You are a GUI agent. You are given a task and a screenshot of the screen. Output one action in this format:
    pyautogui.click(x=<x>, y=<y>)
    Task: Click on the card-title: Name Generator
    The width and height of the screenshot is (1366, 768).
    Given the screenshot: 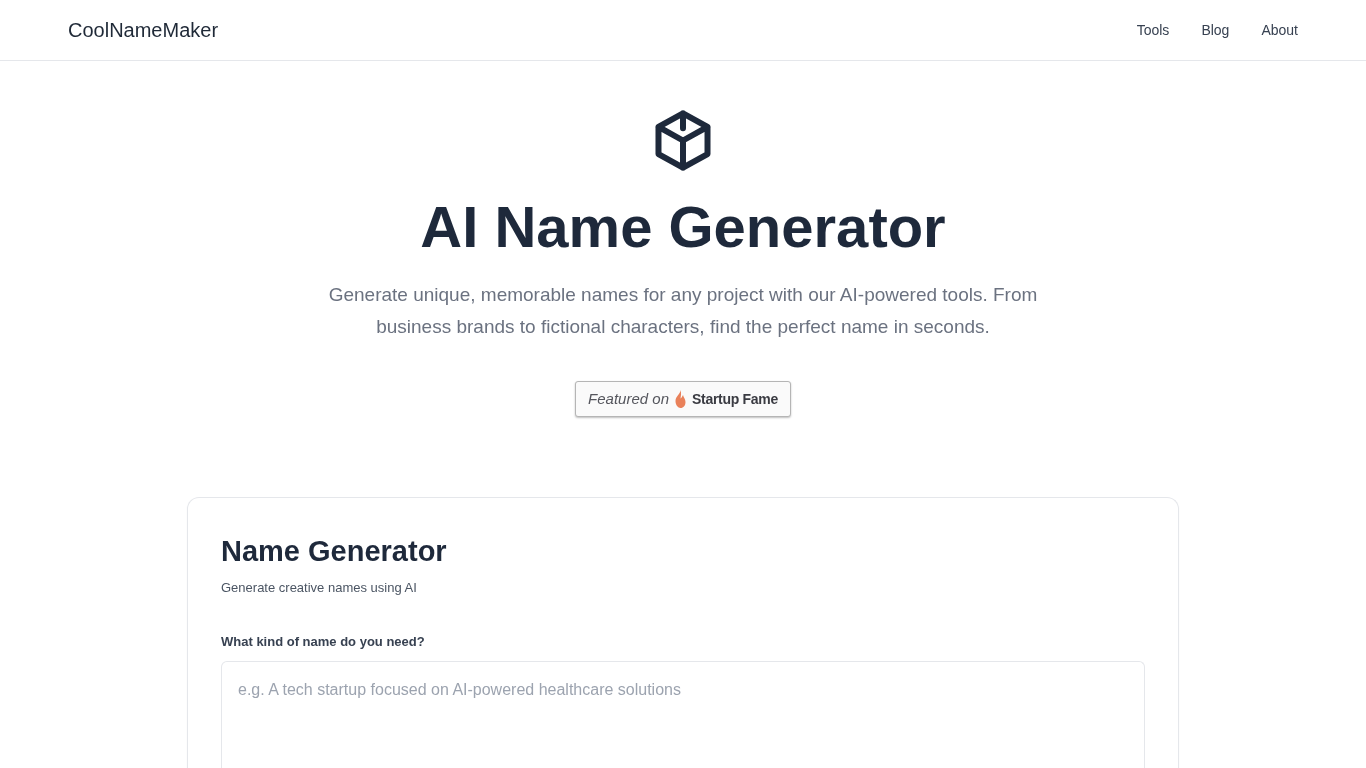 What is the action you would take?
    pyautogui.click(x=334, y=551)
    